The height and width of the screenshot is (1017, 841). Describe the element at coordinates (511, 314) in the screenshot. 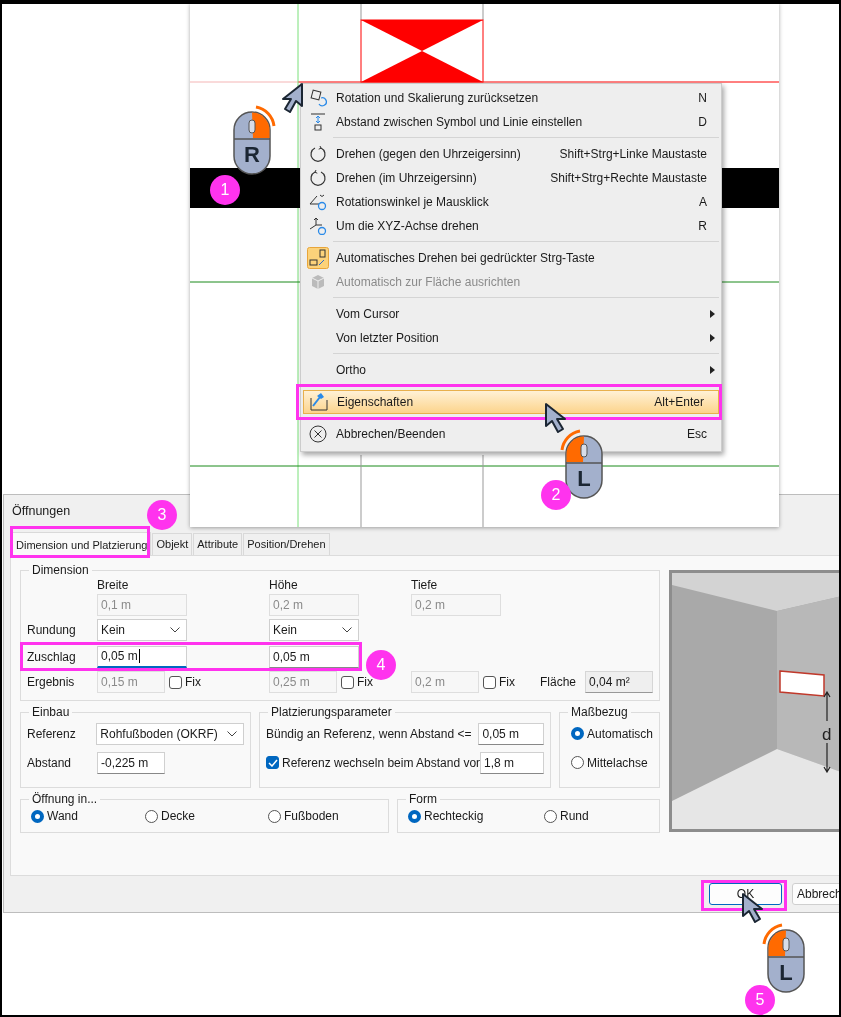

I see `menu-item: Vom Cursor` at that location.